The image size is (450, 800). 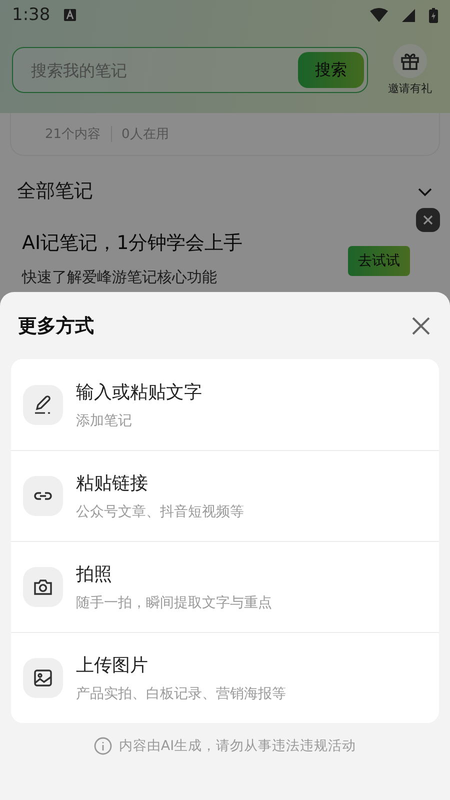 I want to click on option-title: 拍照, so click(x=94, y=574).